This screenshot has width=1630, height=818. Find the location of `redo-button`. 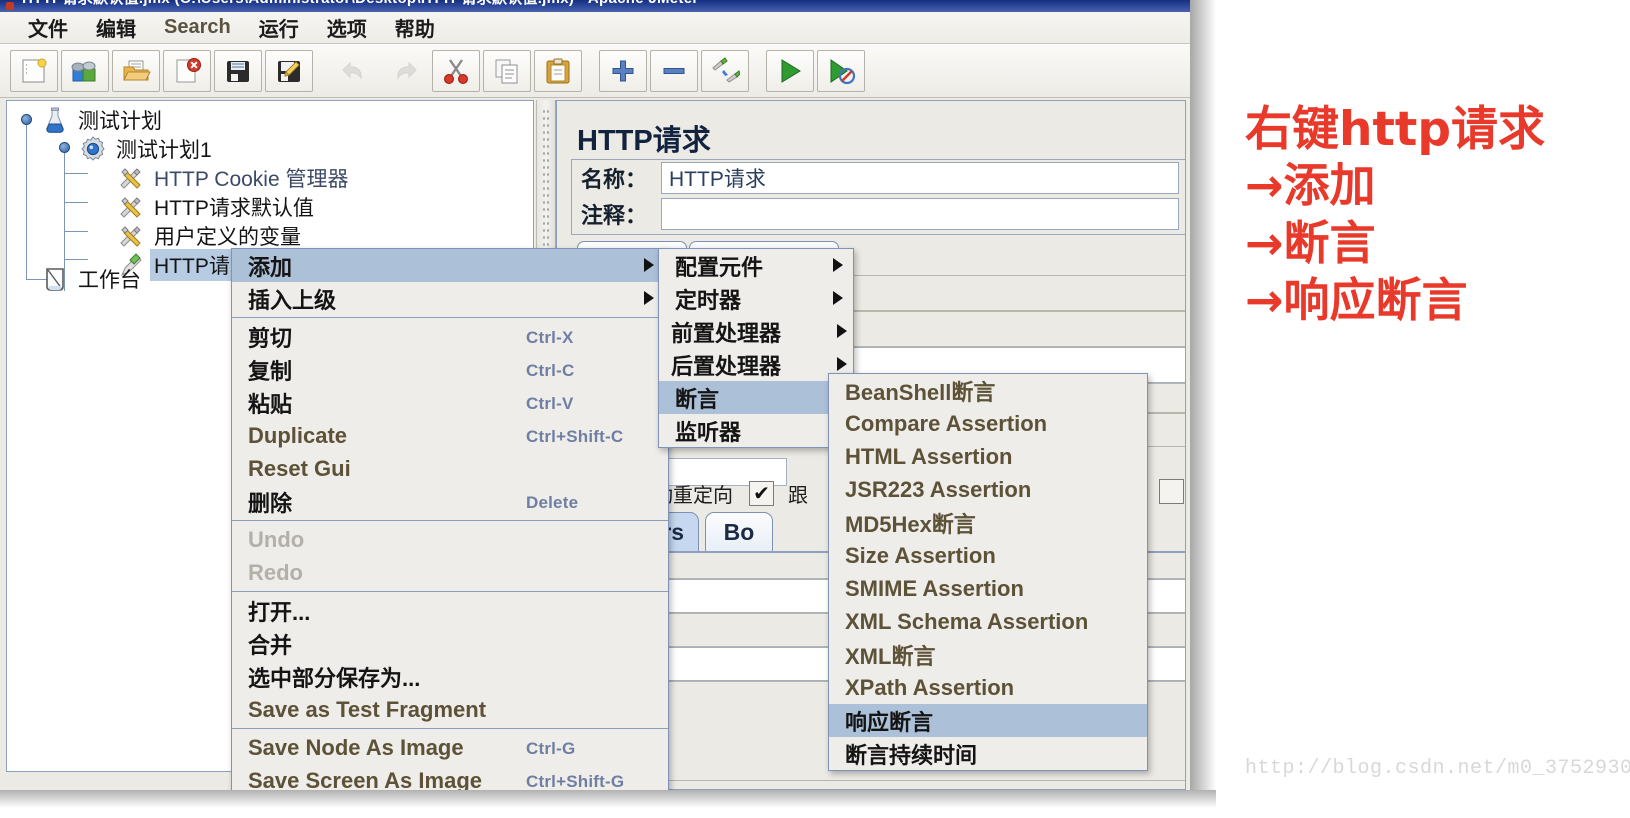

redo-button is located at coordinates (405, 71).